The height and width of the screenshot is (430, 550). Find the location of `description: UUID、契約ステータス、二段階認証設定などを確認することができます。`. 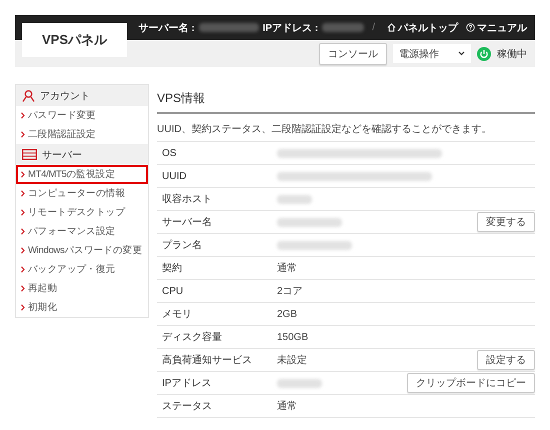

description: UUID、契約ステータス、二段階認証設定などを確認することができます。 is located at coordinates (324, 129).